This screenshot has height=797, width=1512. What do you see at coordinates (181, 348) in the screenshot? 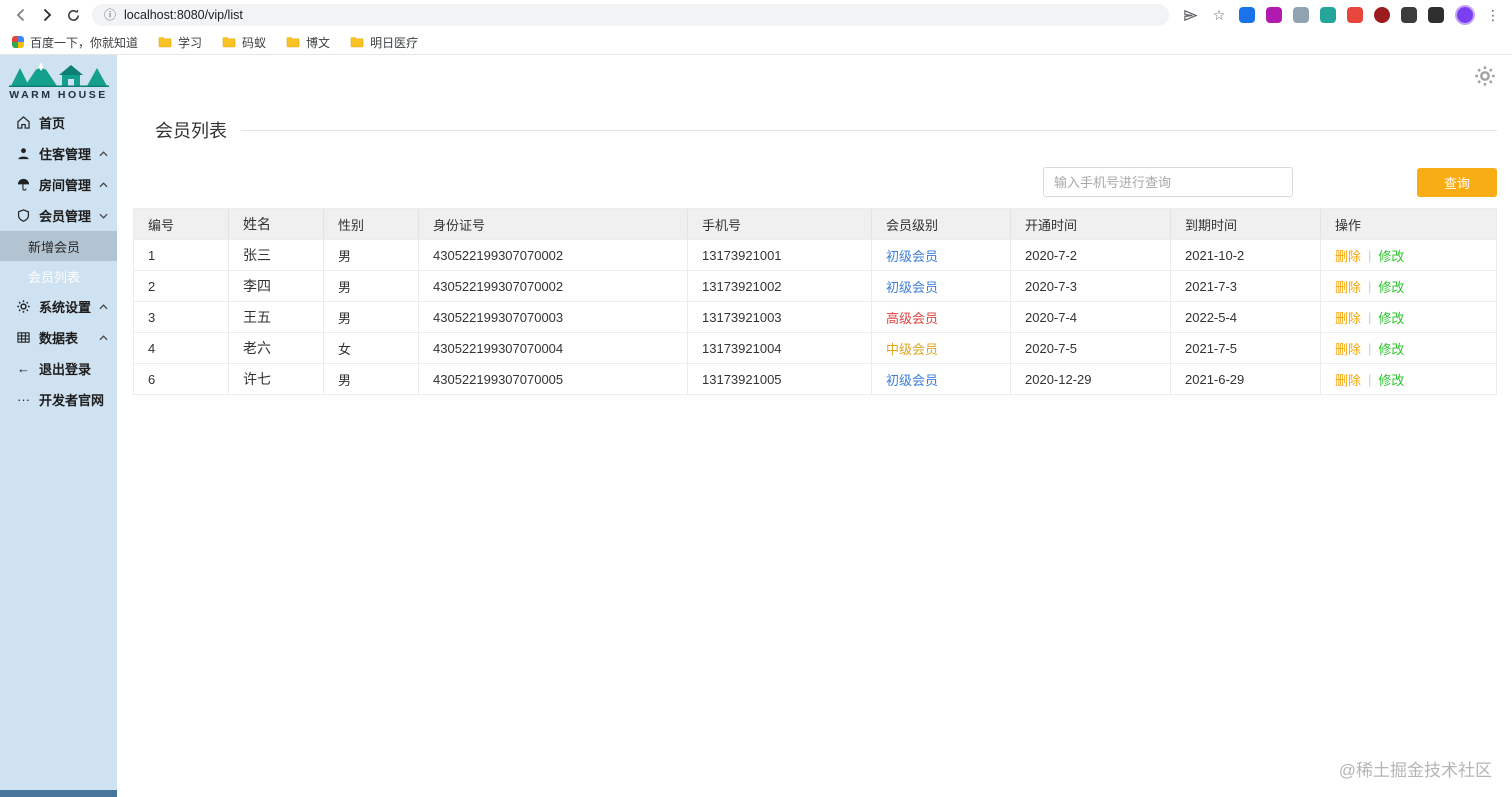
I see `cell-id: 4` at bounding box center [181, 348].